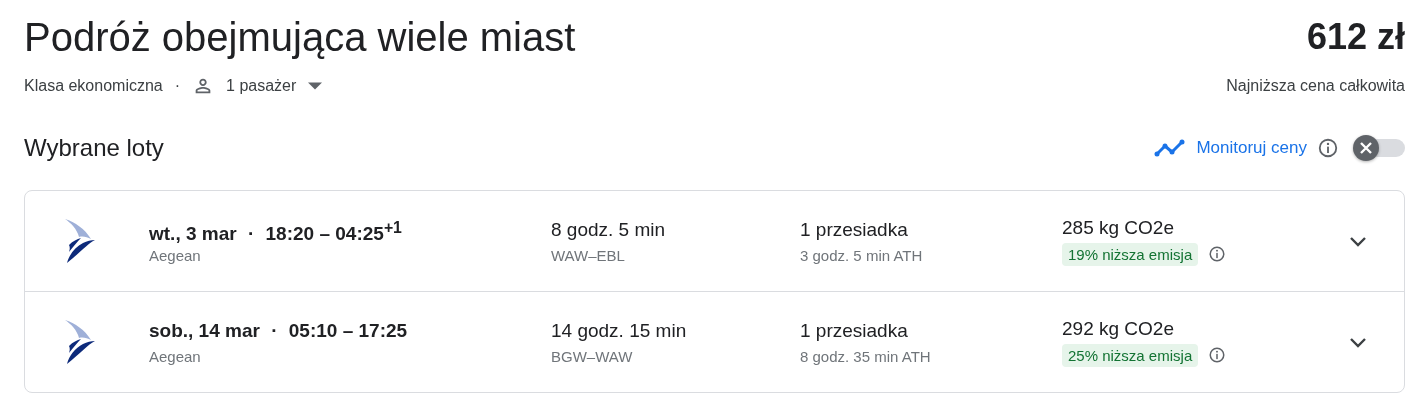 The width and height of the screenshot is (1416, 400). What do you see at coordinates (619, 331) in the screenshot?
I see `flight-duration: 14 godz. 15 min` at bounding box center [619, 331].